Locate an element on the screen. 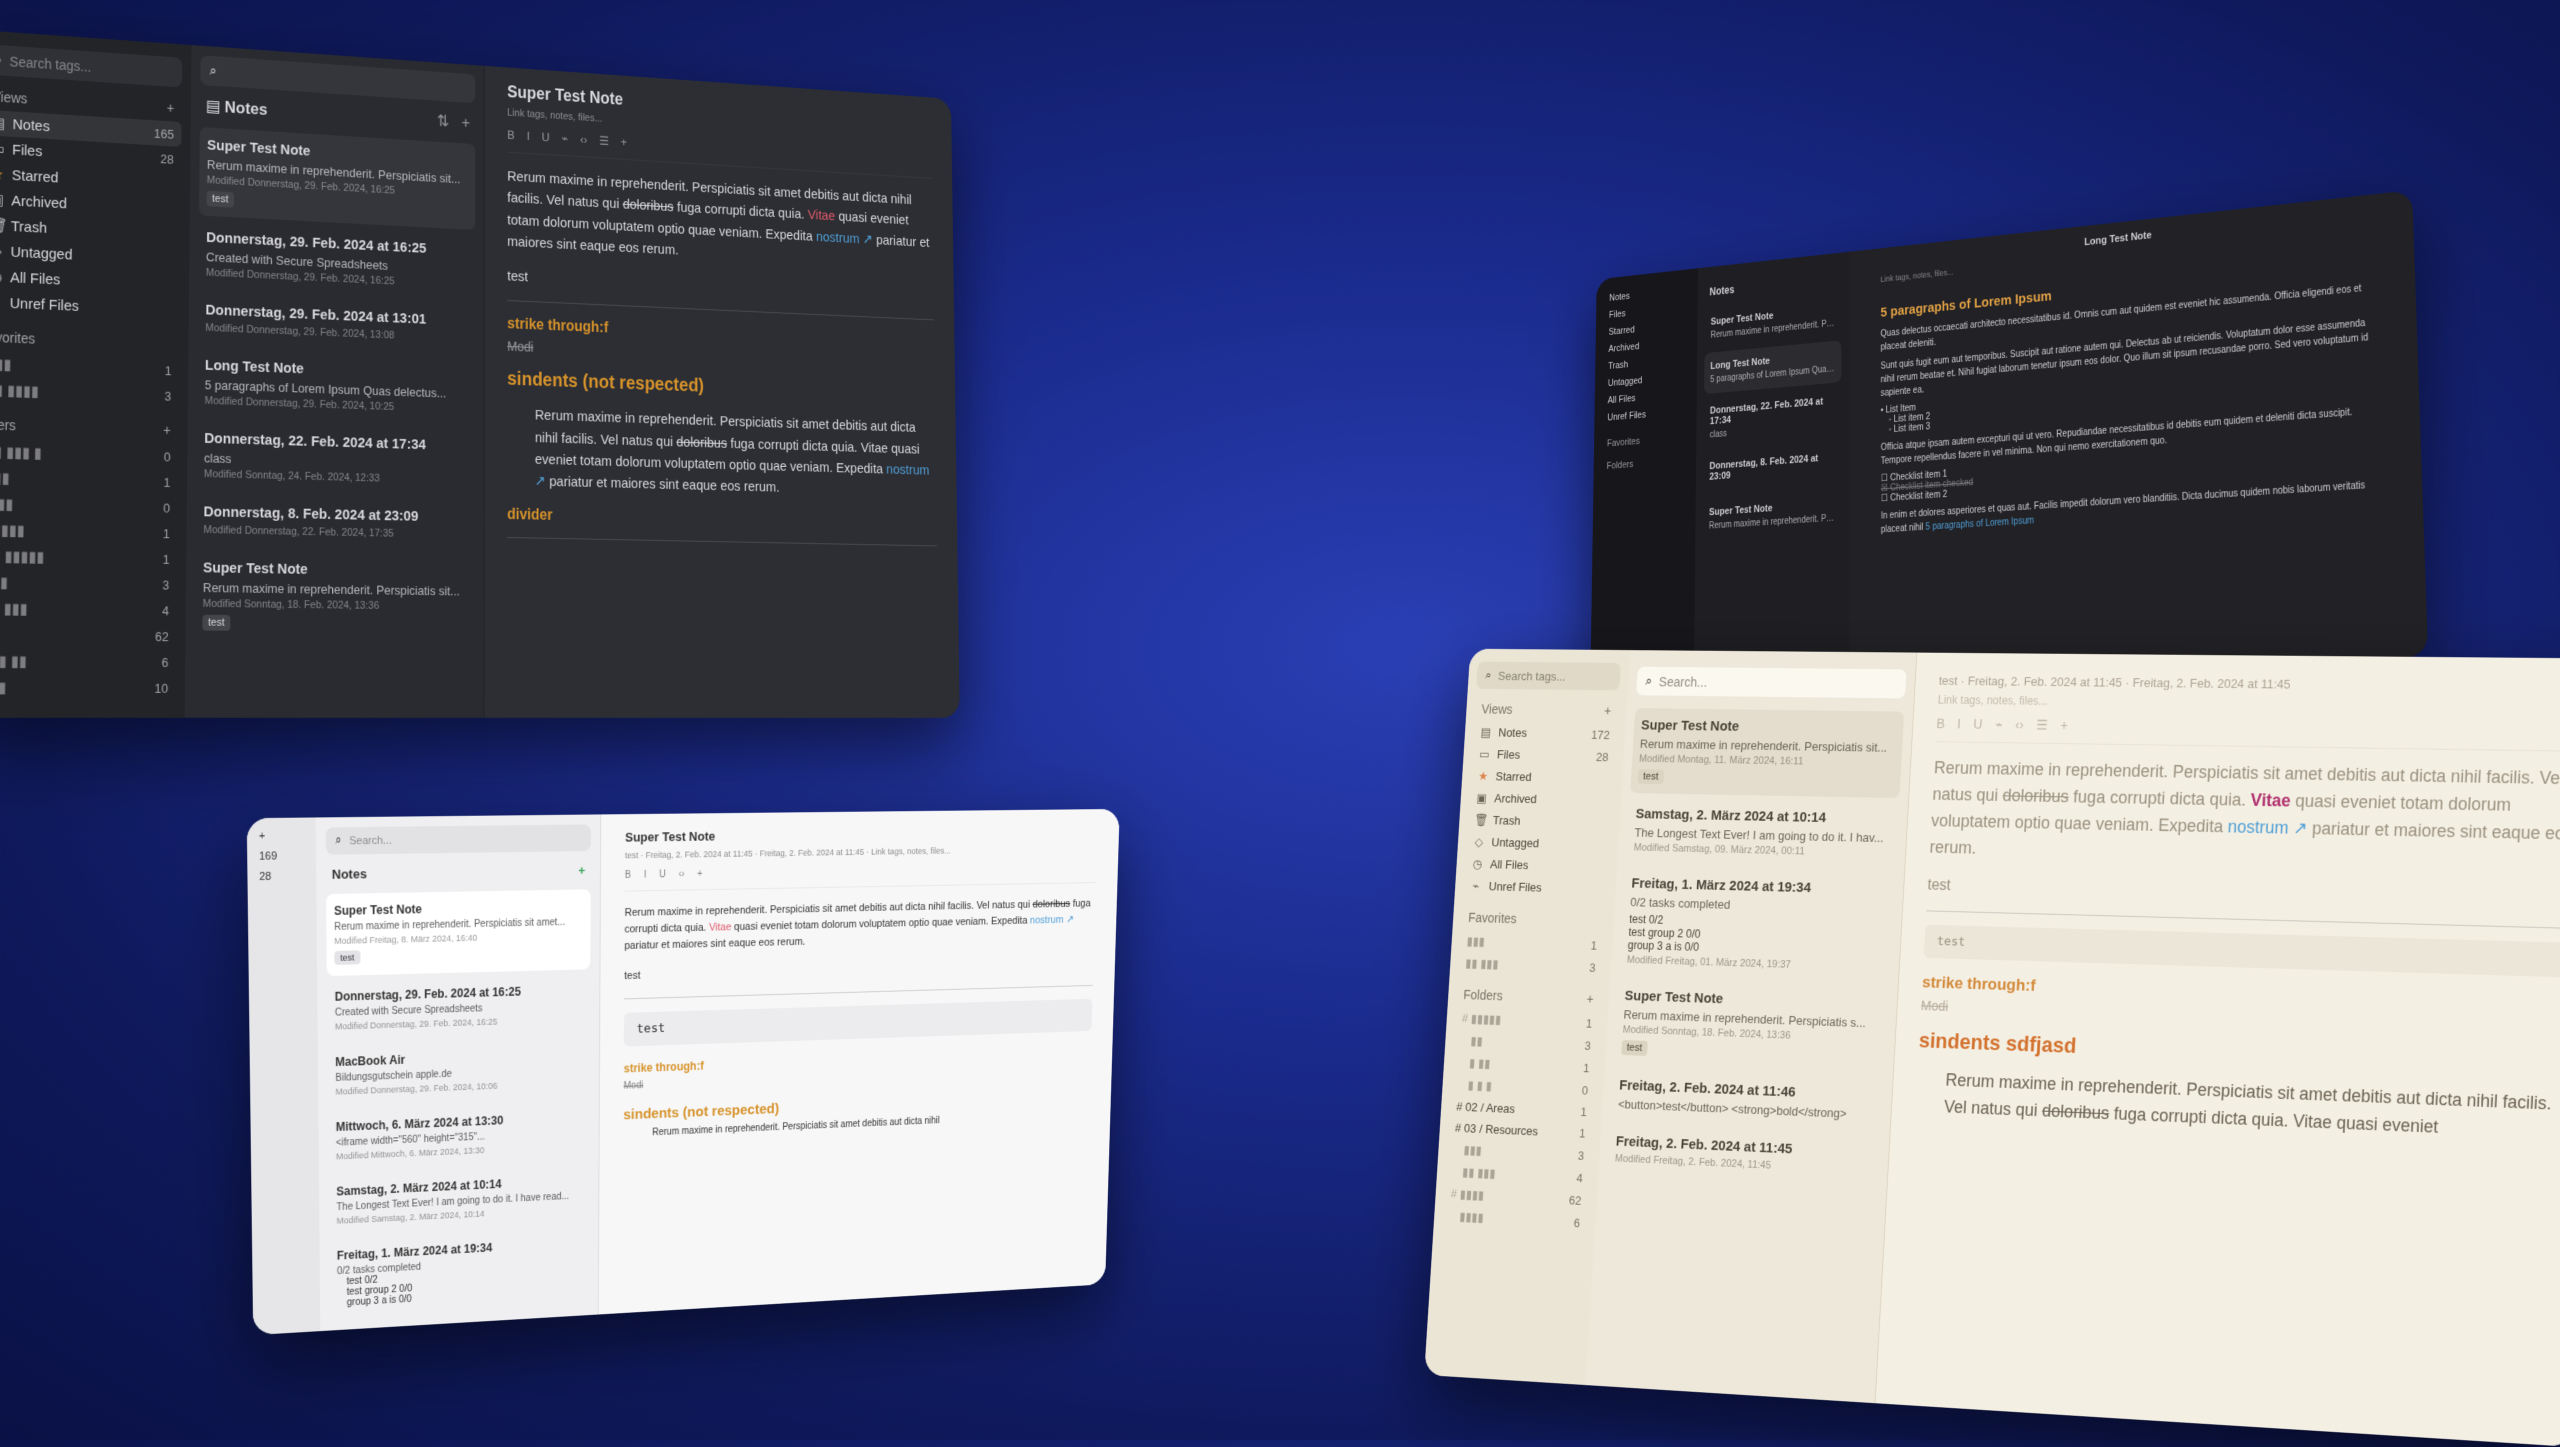 The image size is (2560, 1447). sort-icon: ⇅ is located at coordinates (443, 121).